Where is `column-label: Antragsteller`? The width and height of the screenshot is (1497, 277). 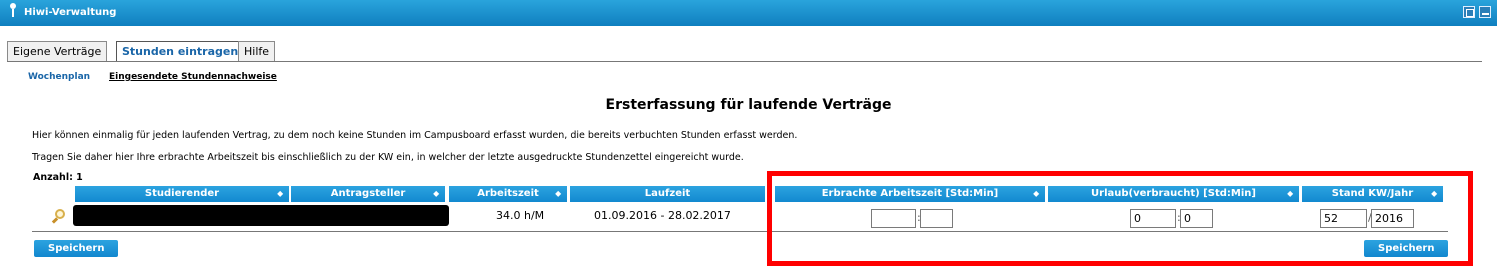
column-label: Antragsteller is located at coordinates (368, 193).